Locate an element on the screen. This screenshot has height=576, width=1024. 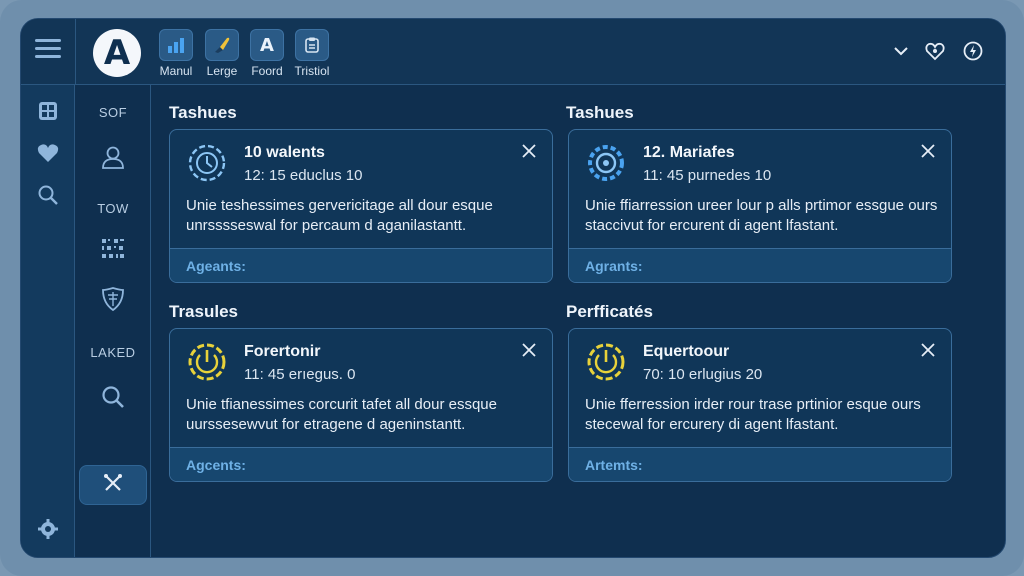
tool-manul-button: Manul is located at coordinates (176, 53).